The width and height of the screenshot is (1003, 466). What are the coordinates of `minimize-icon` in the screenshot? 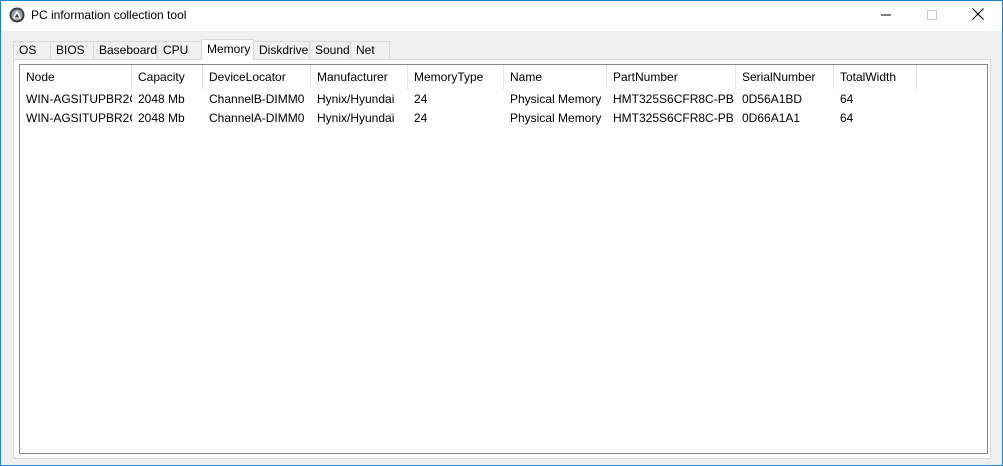 It's located at (886, 16).